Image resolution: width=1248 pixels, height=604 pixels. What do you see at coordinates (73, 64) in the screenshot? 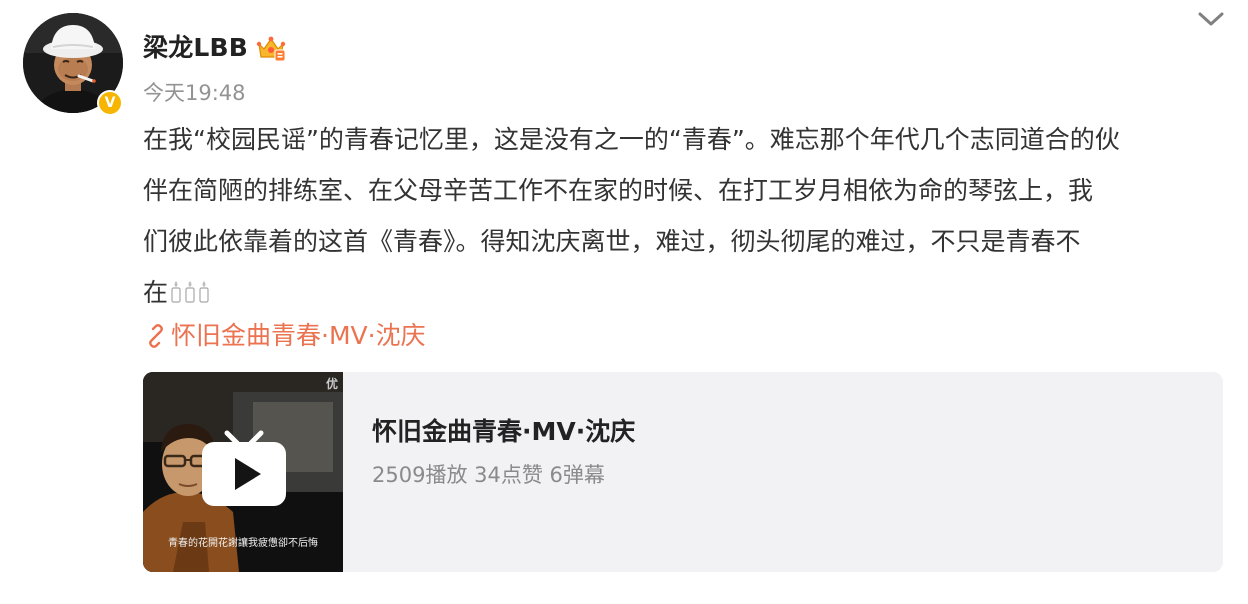
I see `avatar: V` at bounding box center [73, 64].